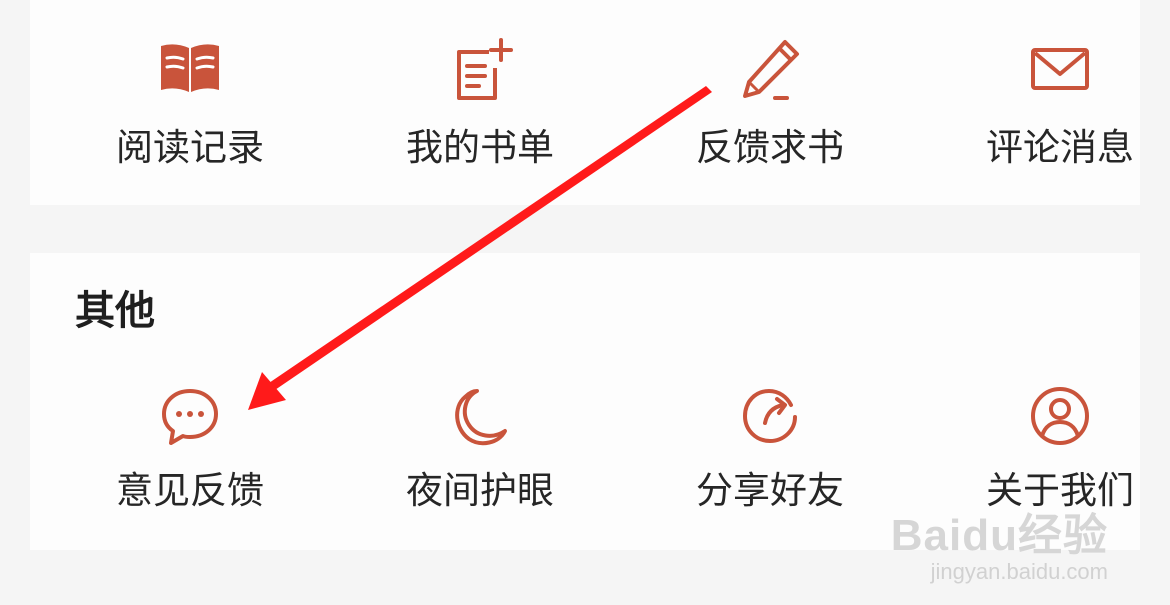  I want to click on grid-item-comment-messages: 评论消息, so click(1042, 84).